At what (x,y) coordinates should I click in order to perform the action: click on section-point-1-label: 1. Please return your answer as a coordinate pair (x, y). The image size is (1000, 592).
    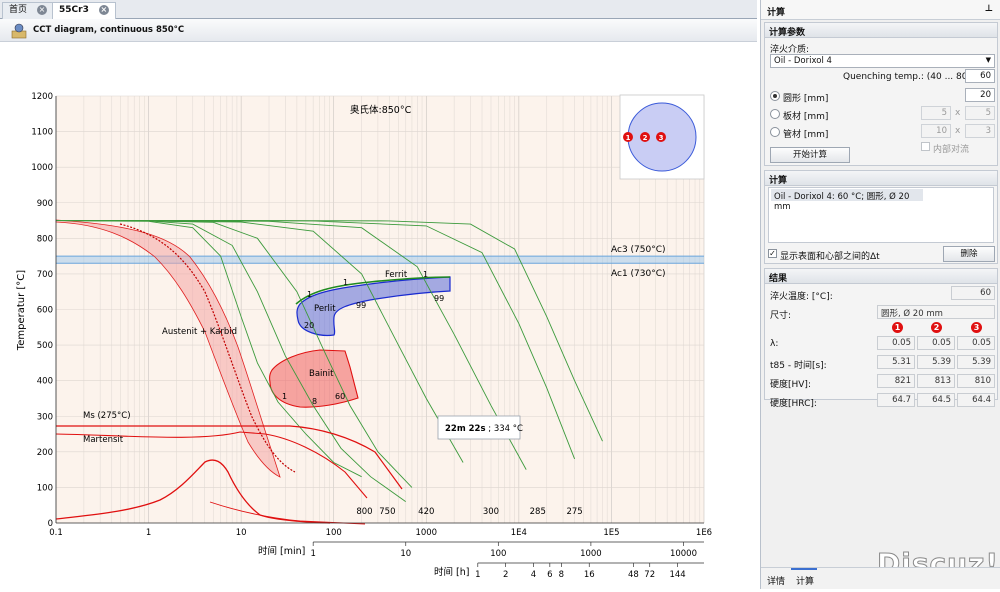
    Looking at the image, I should click on (628, 138).